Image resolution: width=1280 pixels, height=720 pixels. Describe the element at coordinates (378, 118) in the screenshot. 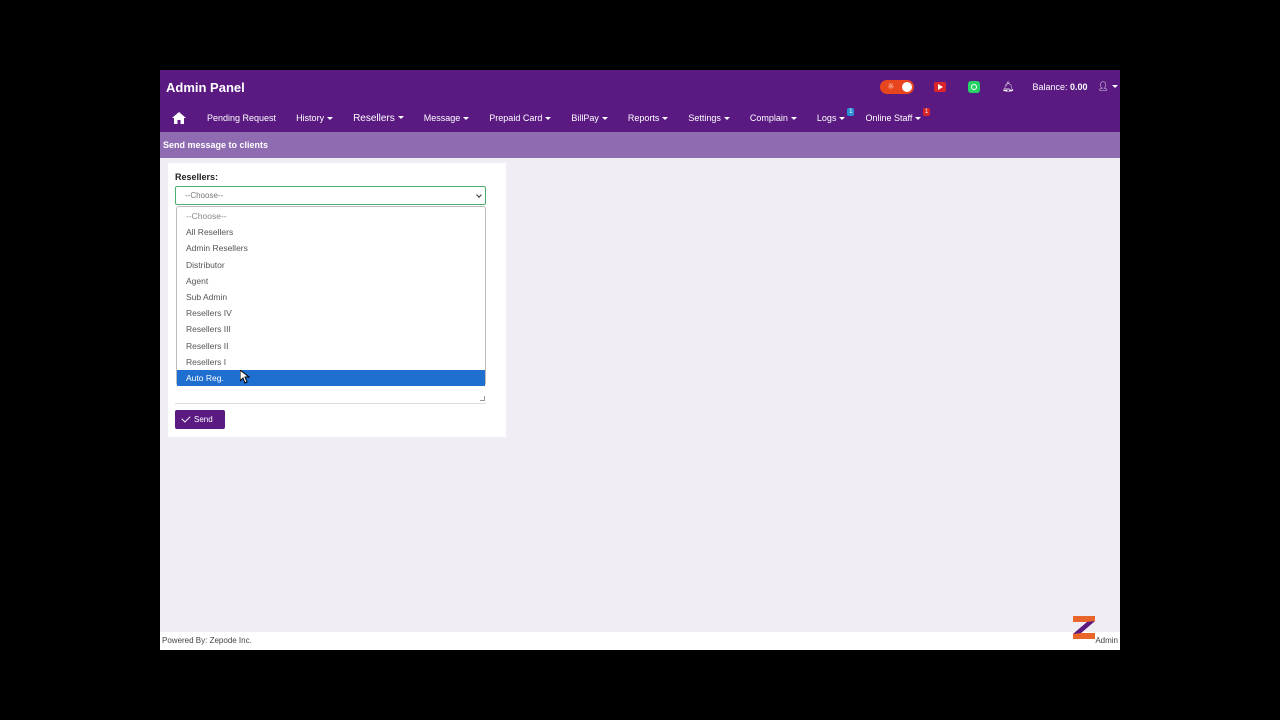

I see `nav-resellers: Resellers` at that location.